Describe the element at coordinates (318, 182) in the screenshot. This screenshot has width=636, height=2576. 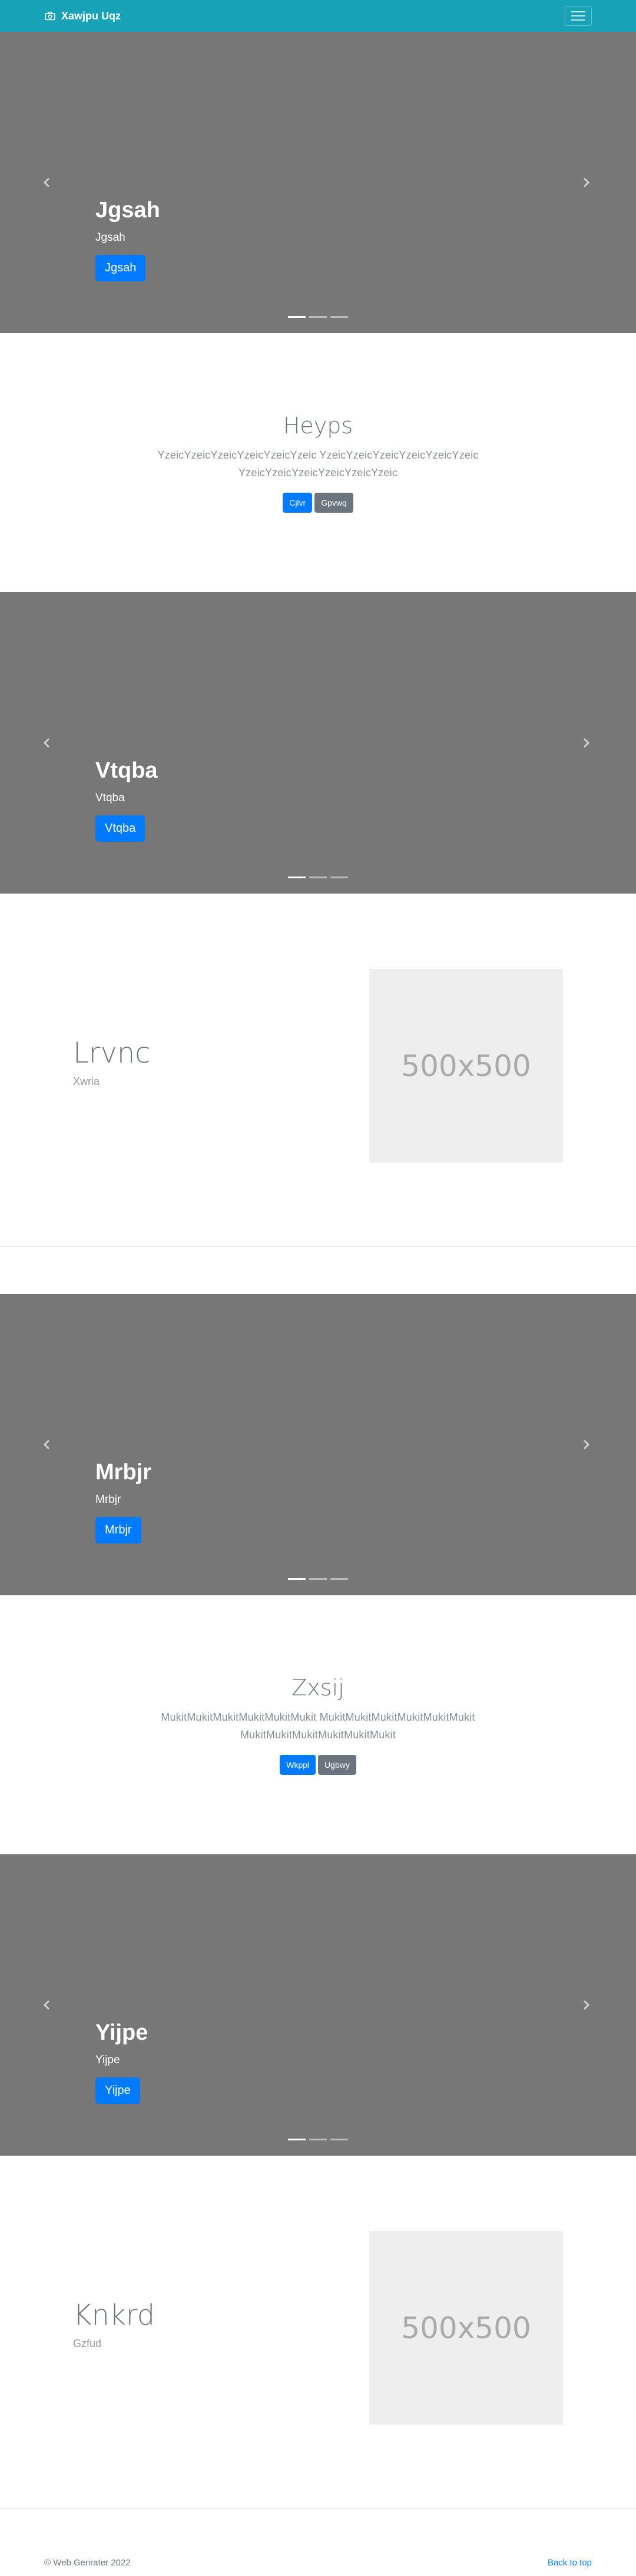
I see `carousel: Jgsah Jgsah Jgsah` at that location.